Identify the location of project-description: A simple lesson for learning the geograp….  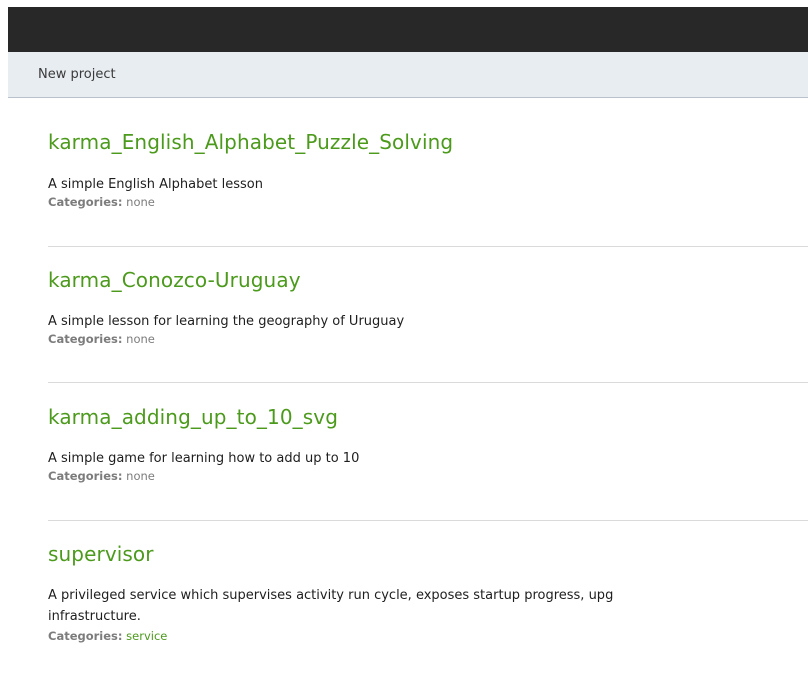
(226, 321).